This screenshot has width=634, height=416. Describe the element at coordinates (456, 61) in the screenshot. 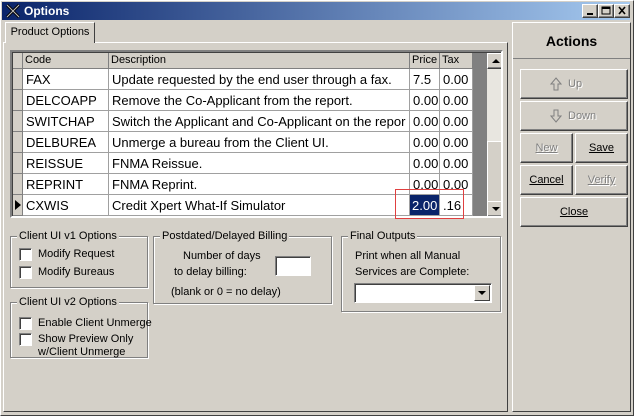

I see `column-header-tax: Tax` at that location.